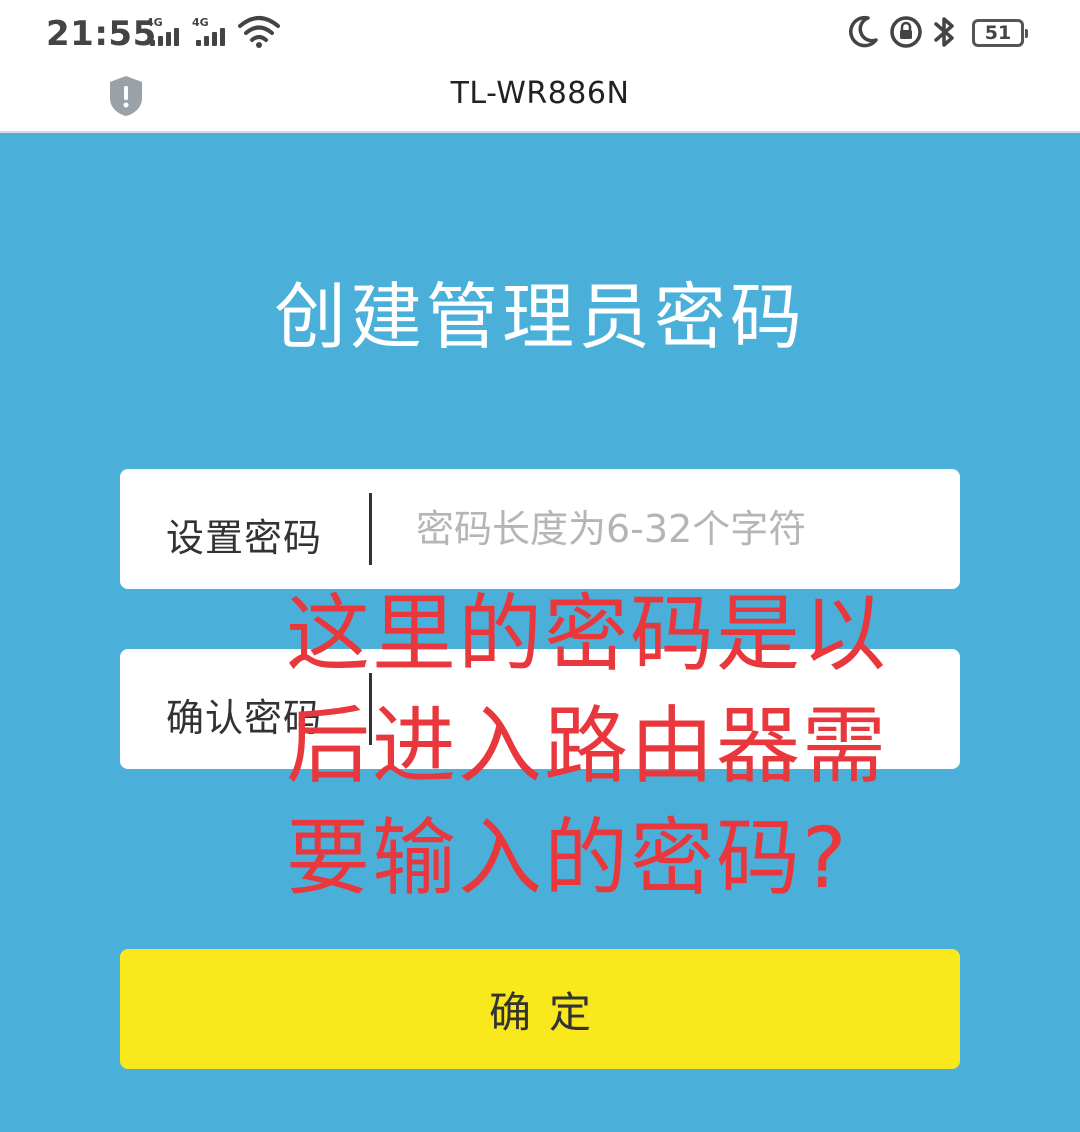  I want to click on text-cursor, so click(370, 529).